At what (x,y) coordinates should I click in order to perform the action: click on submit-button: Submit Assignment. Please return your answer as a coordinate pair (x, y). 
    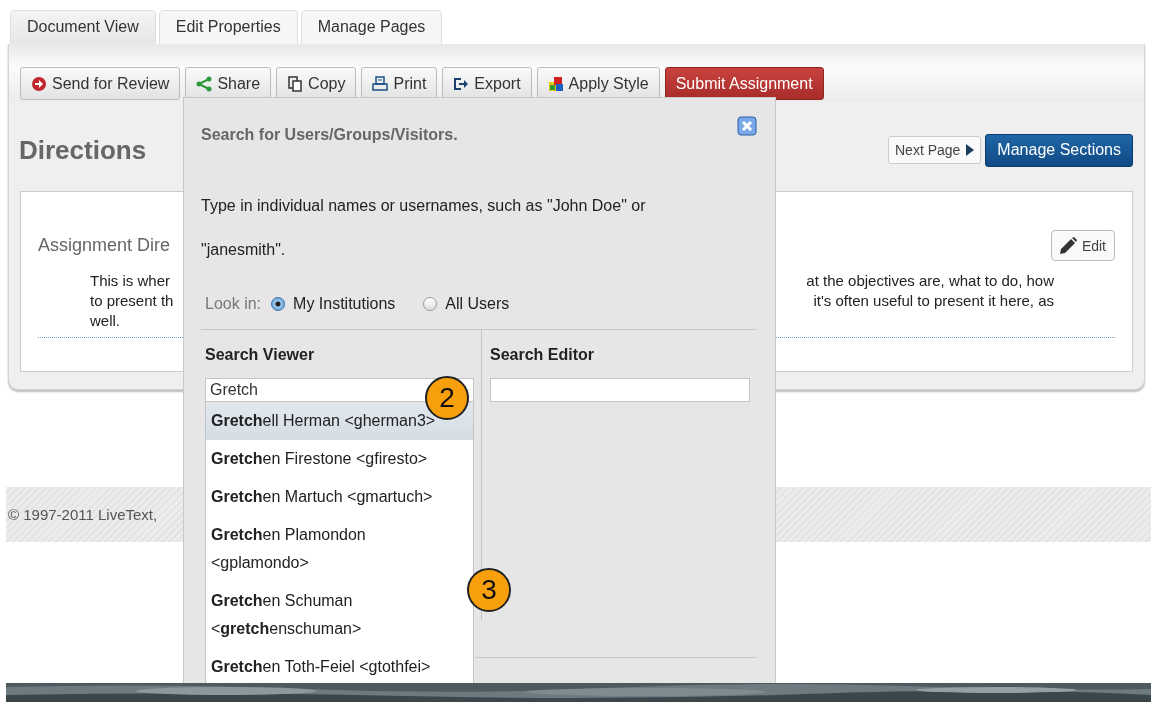
    Looking at the image, I should click on (744, 83).